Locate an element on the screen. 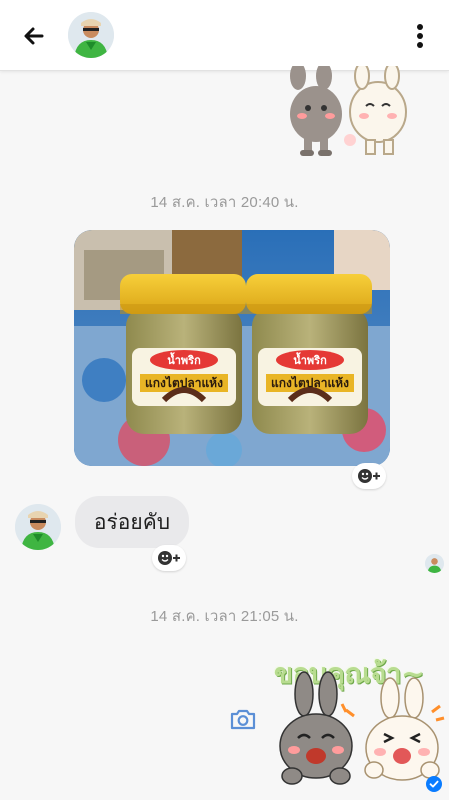 This screenshot has height=800, width=449. arrow-left-icon is located at coordinates (34, 36).